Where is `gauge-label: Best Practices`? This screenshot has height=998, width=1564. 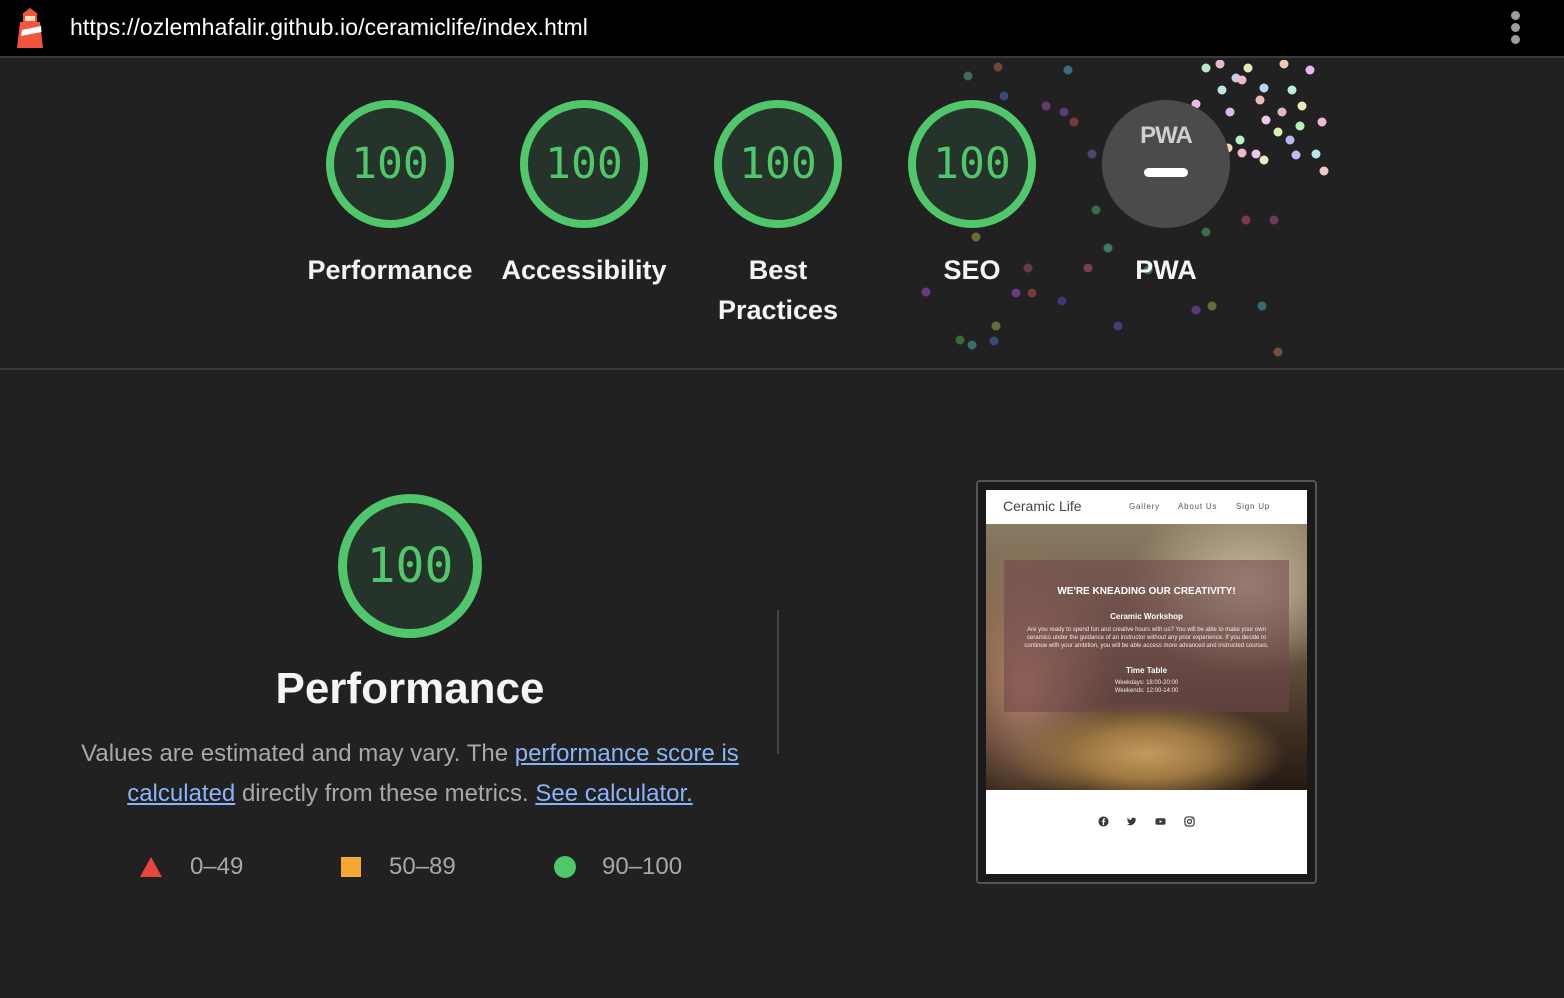
gauge-label: Best Practices is located at coordinates (778, 290).